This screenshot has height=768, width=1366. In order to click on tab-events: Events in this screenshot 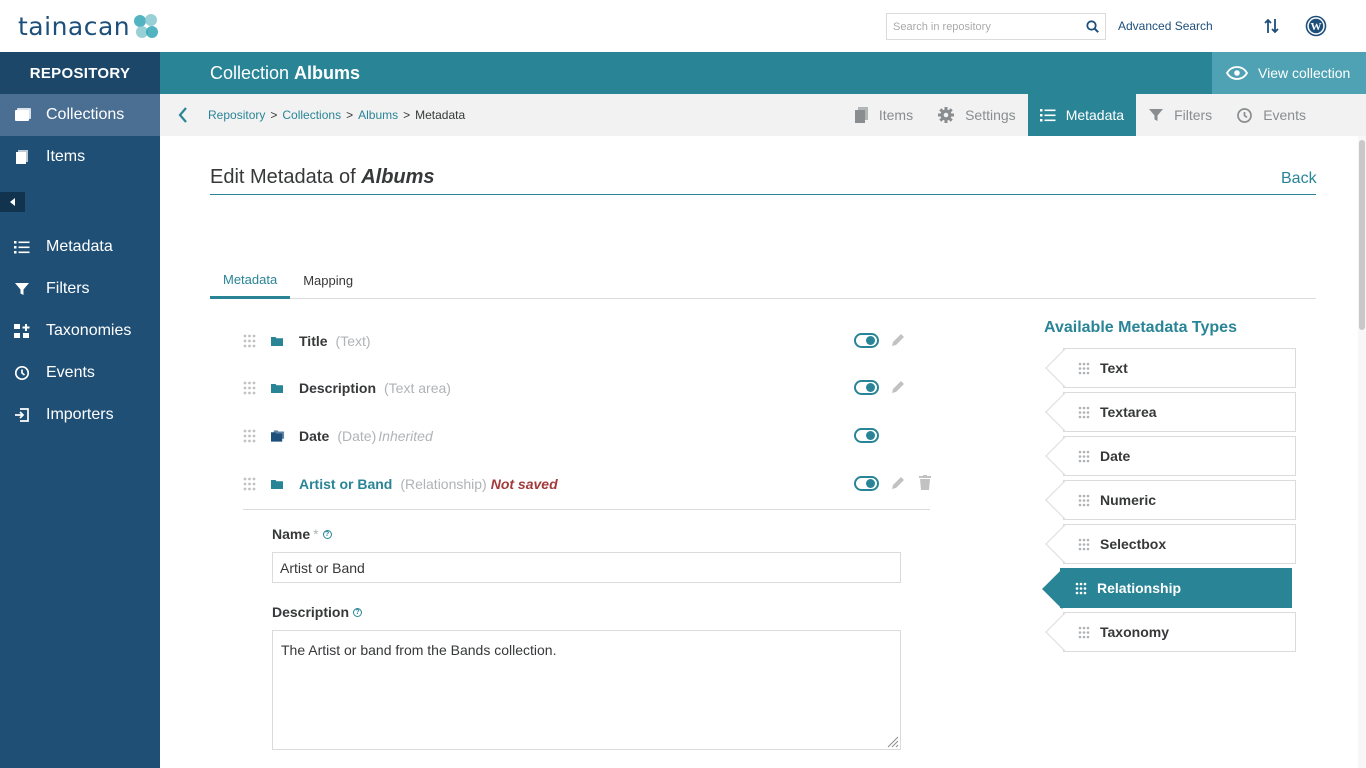, I will do `click(1295, 115)`.